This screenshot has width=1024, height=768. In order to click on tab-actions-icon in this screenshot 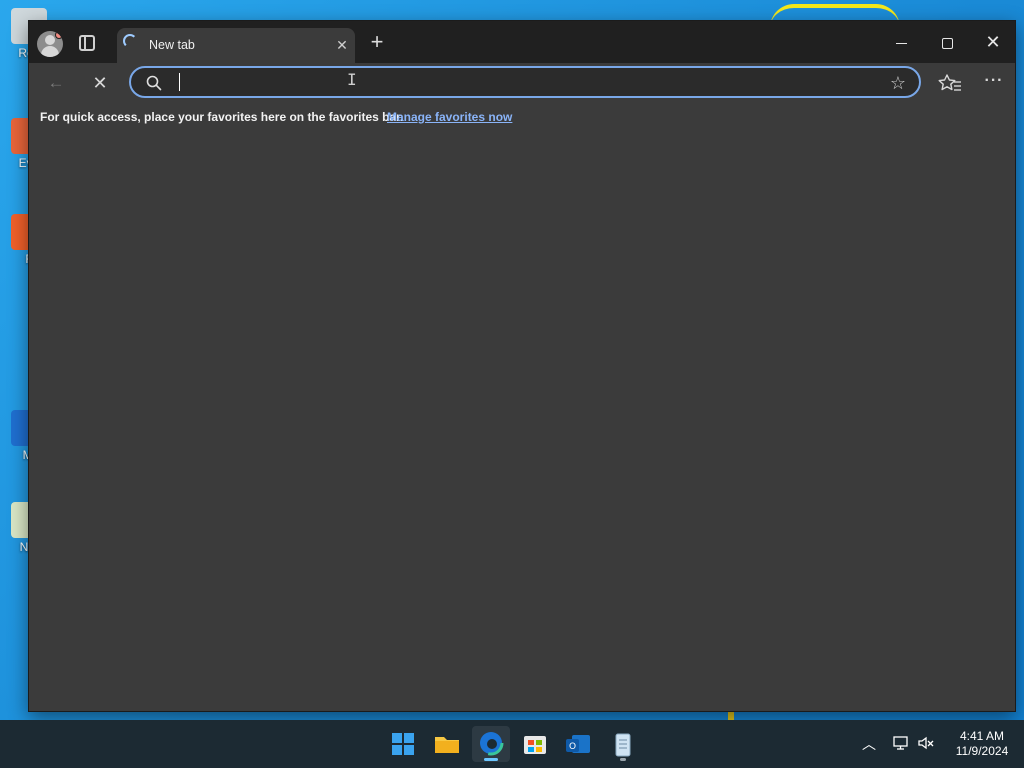, I will do `click(87, 43)`.